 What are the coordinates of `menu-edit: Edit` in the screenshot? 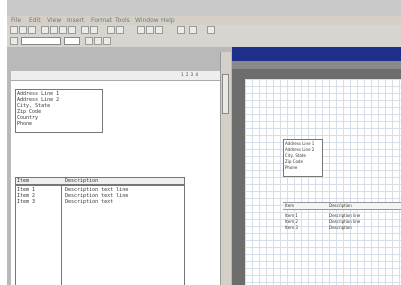 It's located at (35, 20).